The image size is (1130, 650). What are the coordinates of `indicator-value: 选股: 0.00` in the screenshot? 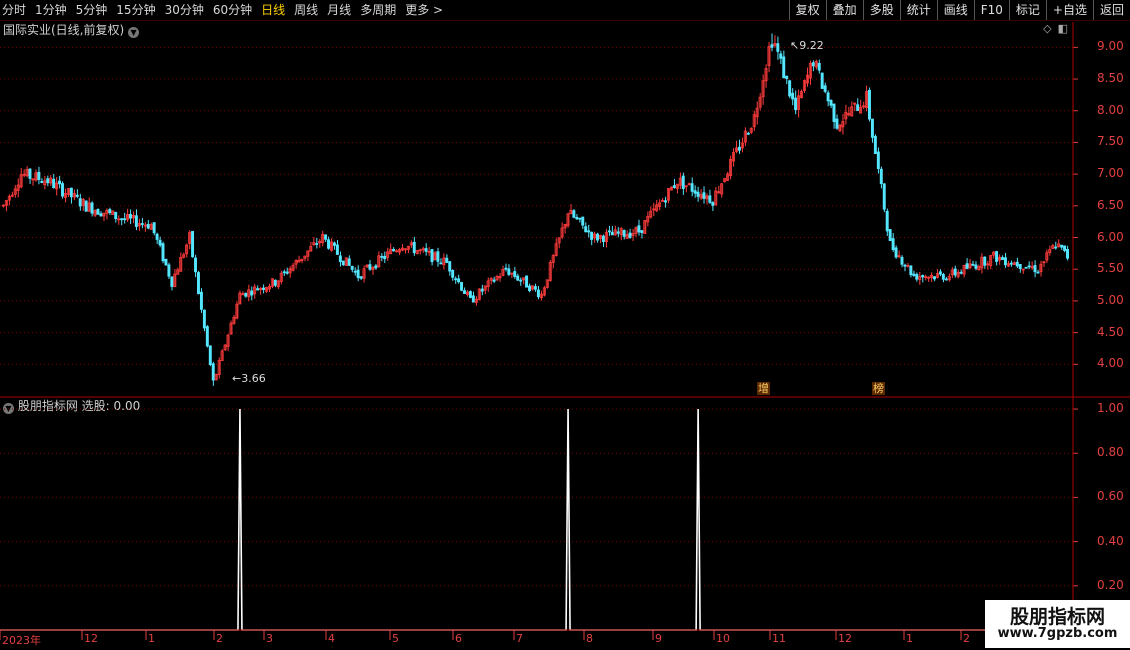 It's located at (111, 406).